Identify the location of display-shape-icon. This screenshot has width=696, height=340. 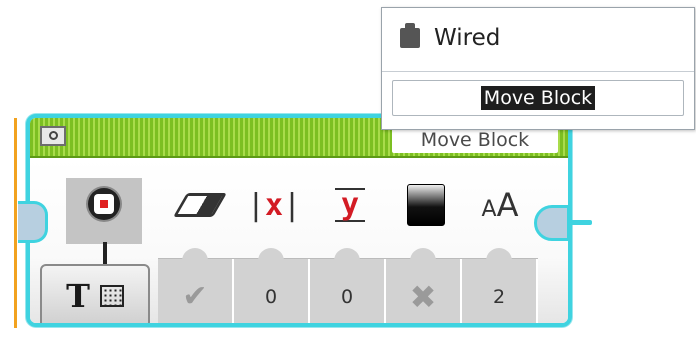
(104, 204).